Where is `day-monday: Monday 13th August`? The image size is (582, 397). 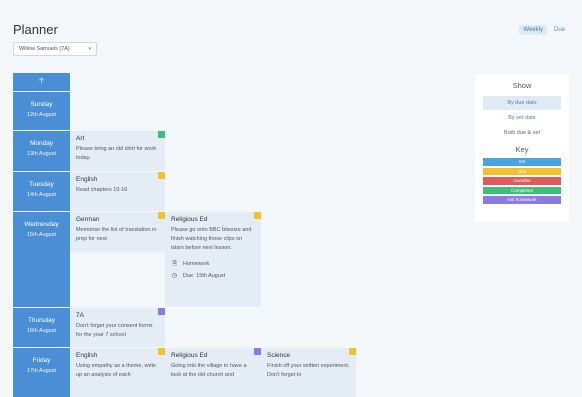 day-monday: Monday 13th August is located at coordinates (41, 151).